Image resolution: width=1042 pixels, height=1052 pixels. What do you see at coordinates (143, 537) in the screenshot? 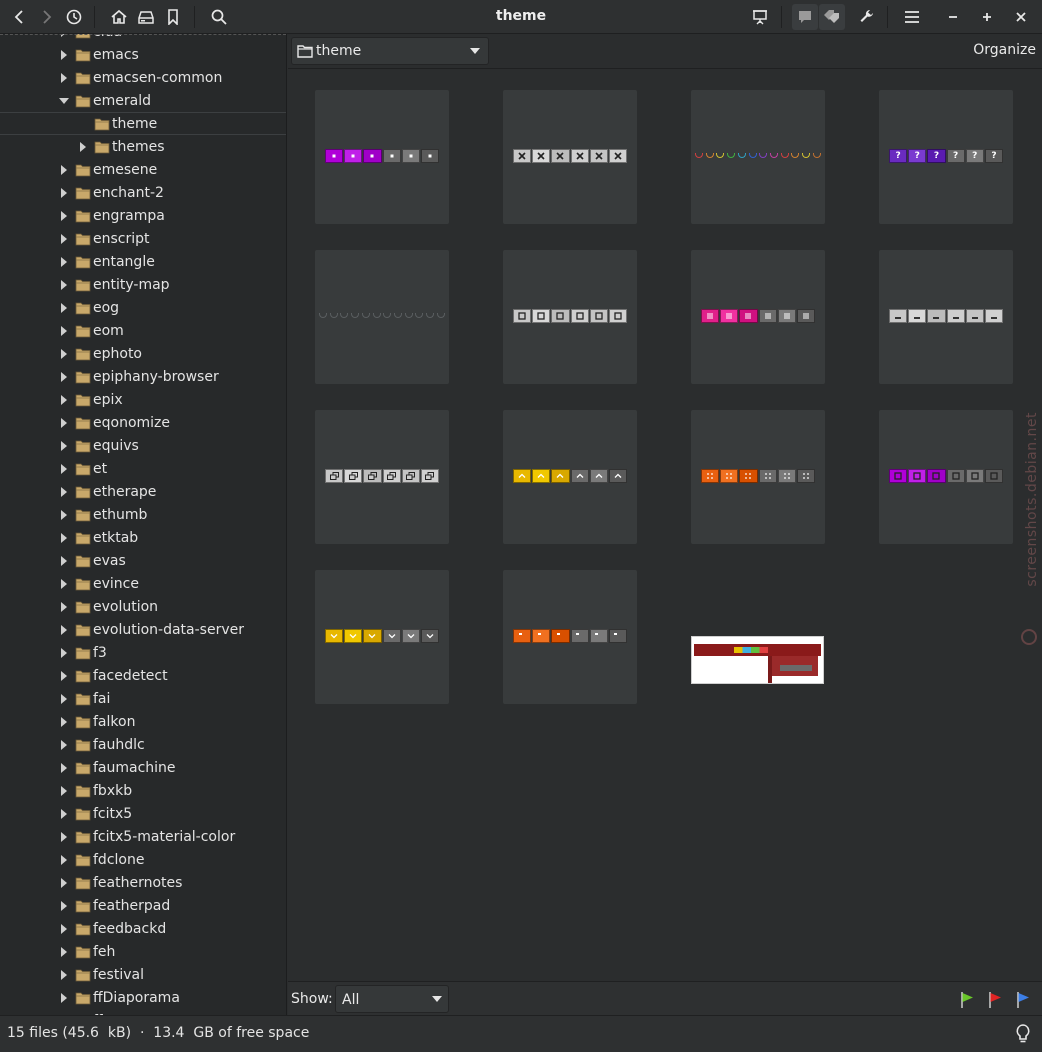
I see `tree-item: etktab` at bounding box center [143, 537].